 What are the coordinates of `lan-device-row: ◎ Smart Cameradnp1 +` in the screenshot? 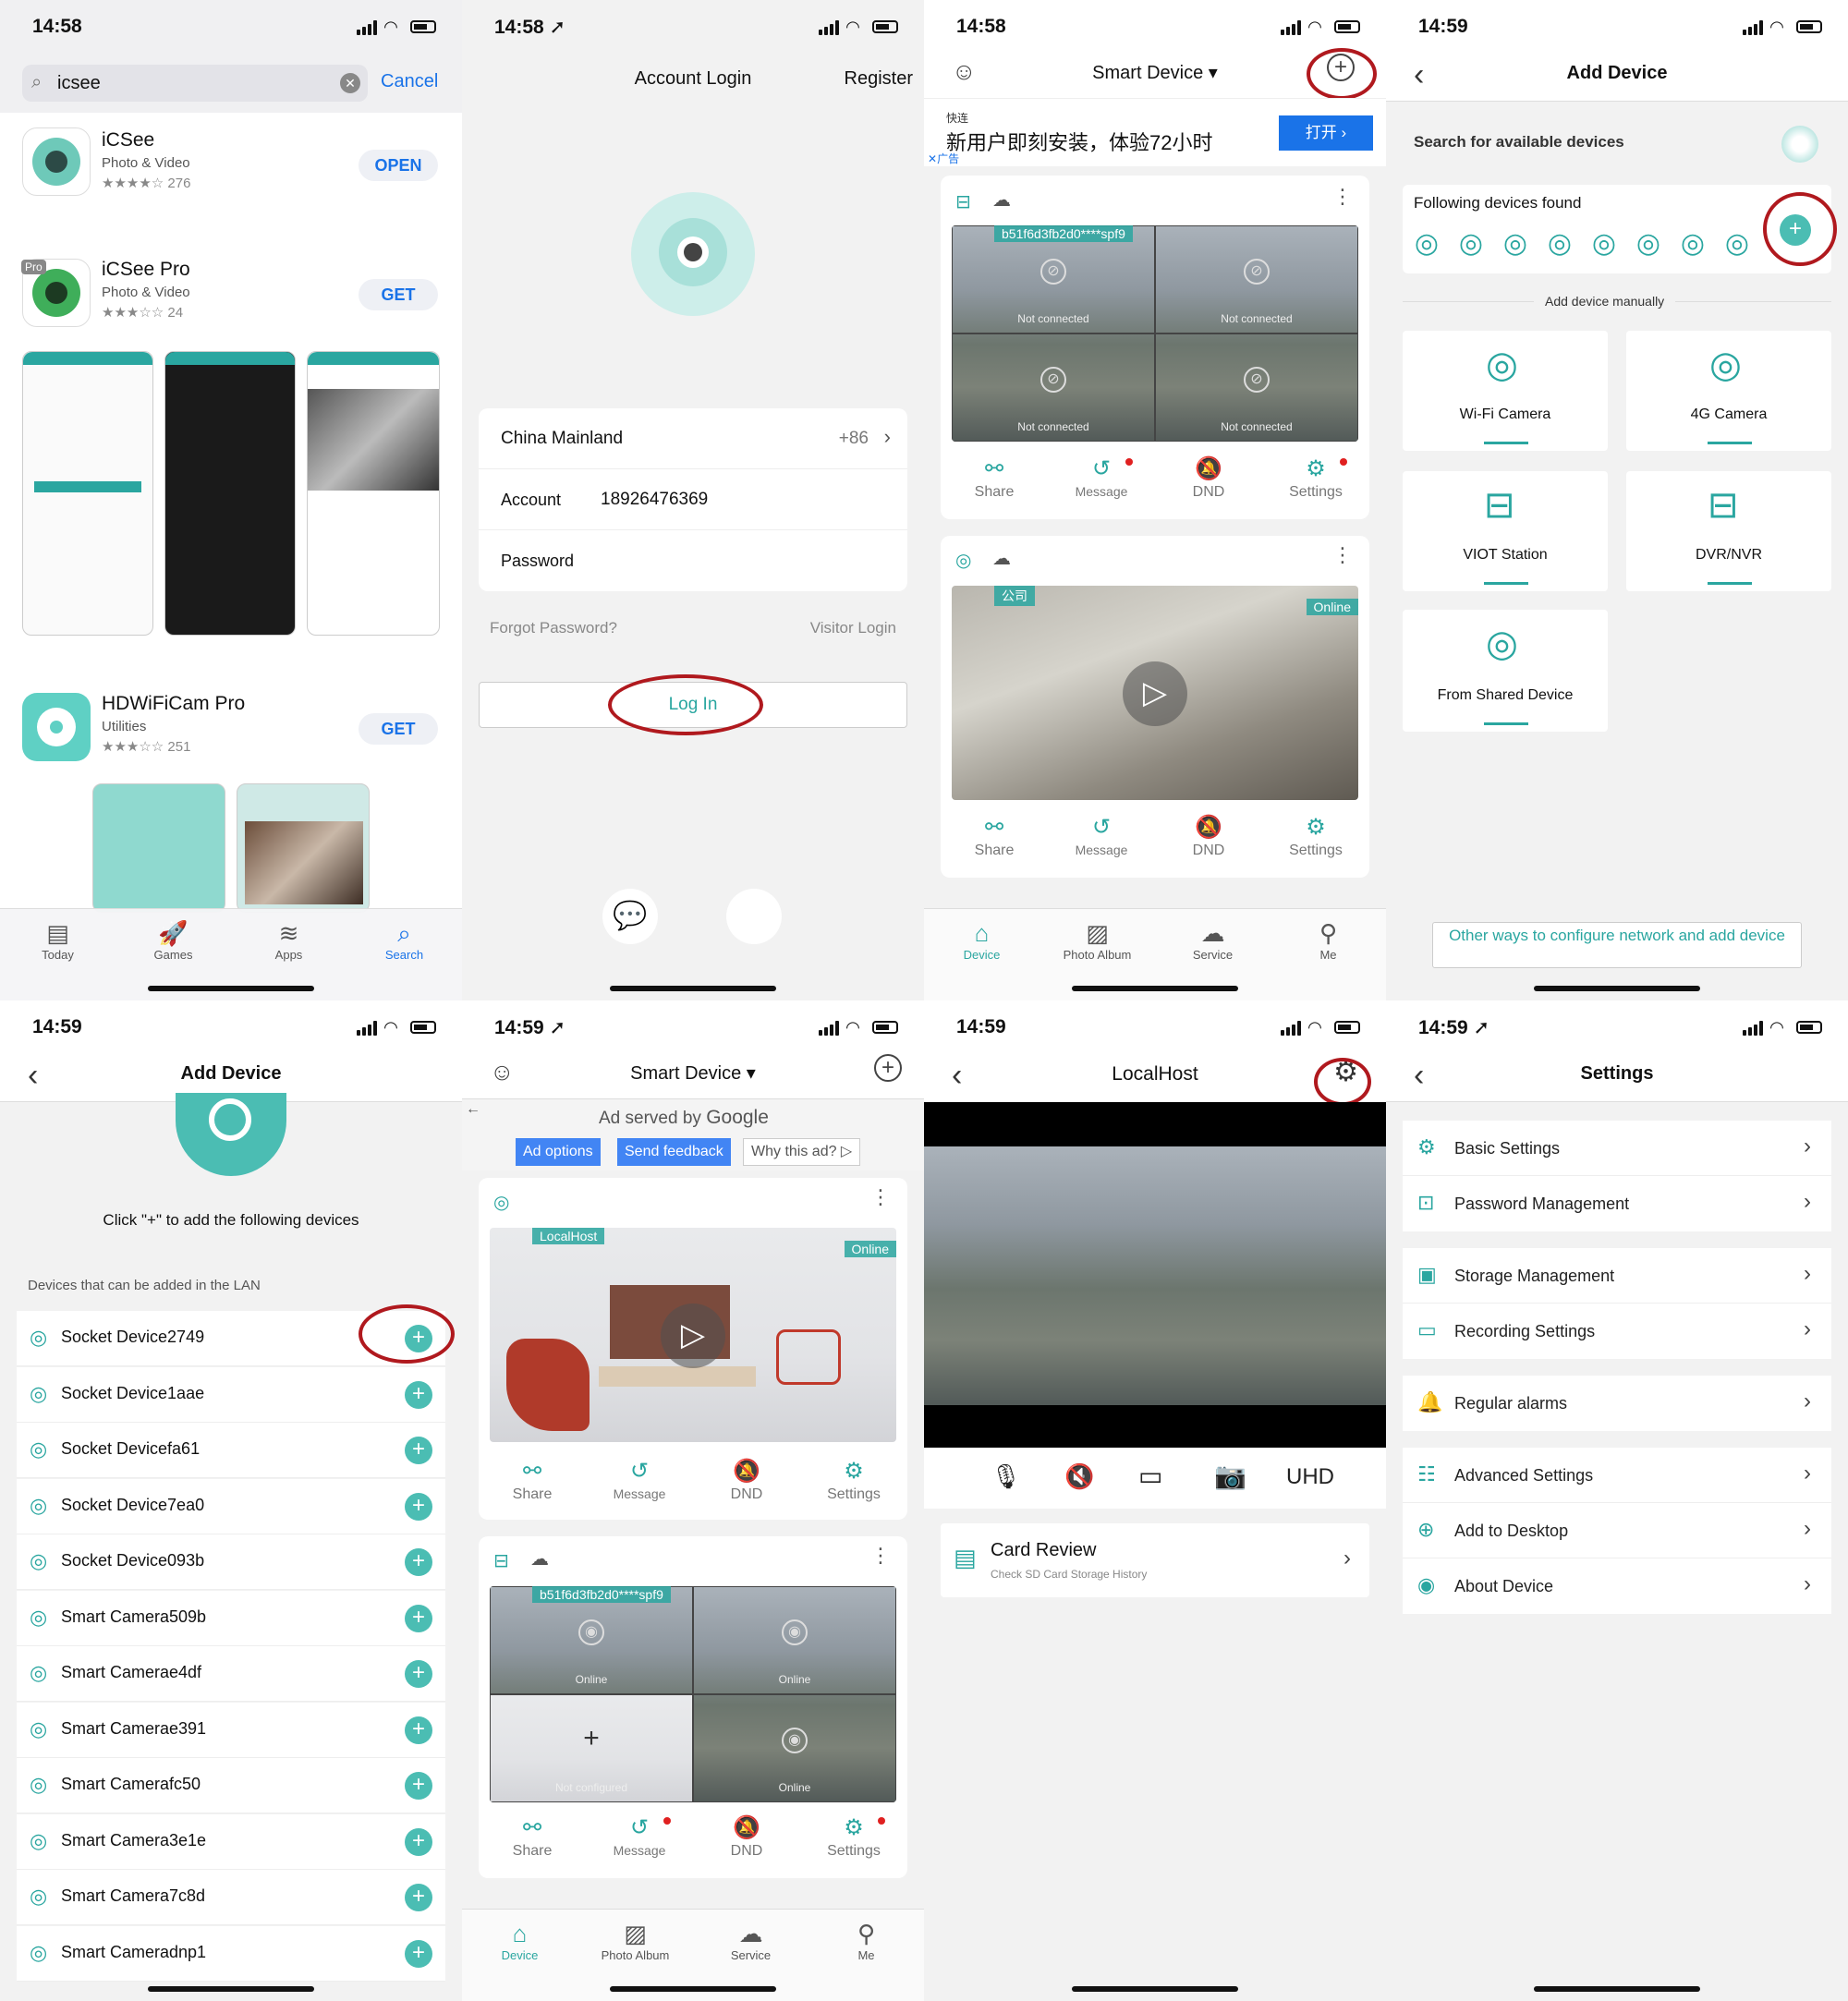 It's located at (231, 1953).